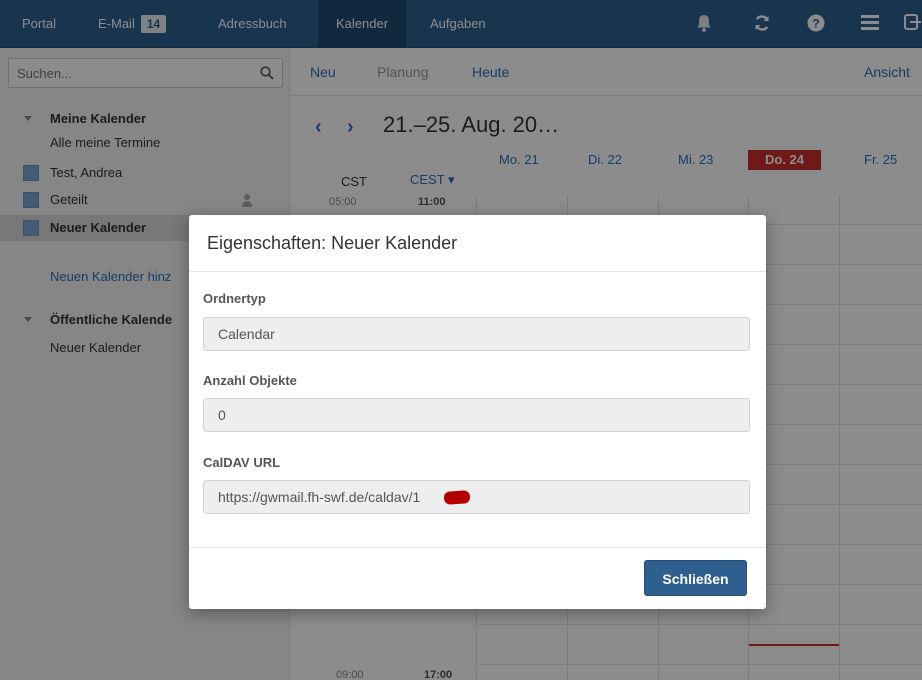 This screenshot has width=922, height=680. Describe the element at coordinates (332, 243) in the screenshot. I see `dialog-title: Eigenschaften: Neuer Kalender` at that location.